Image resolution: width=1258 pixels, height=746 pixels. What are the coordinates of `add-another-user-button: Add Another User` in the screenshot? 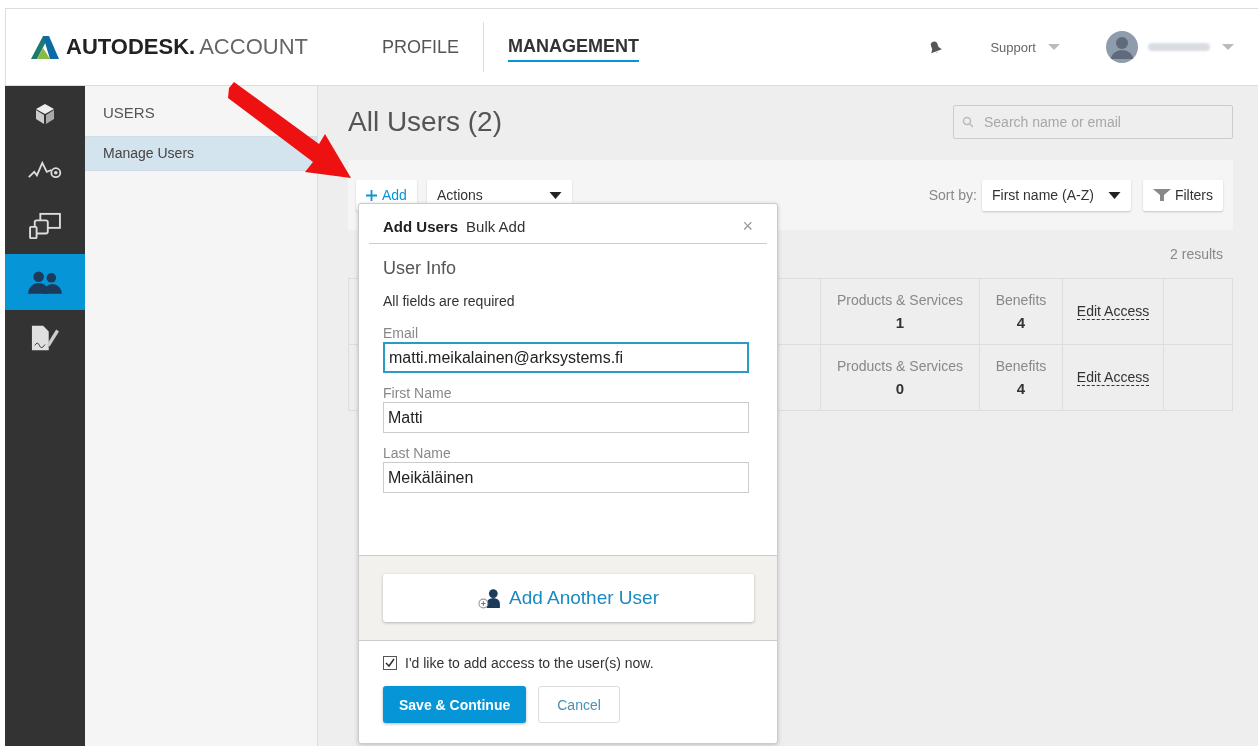 It's located at (568, 598).